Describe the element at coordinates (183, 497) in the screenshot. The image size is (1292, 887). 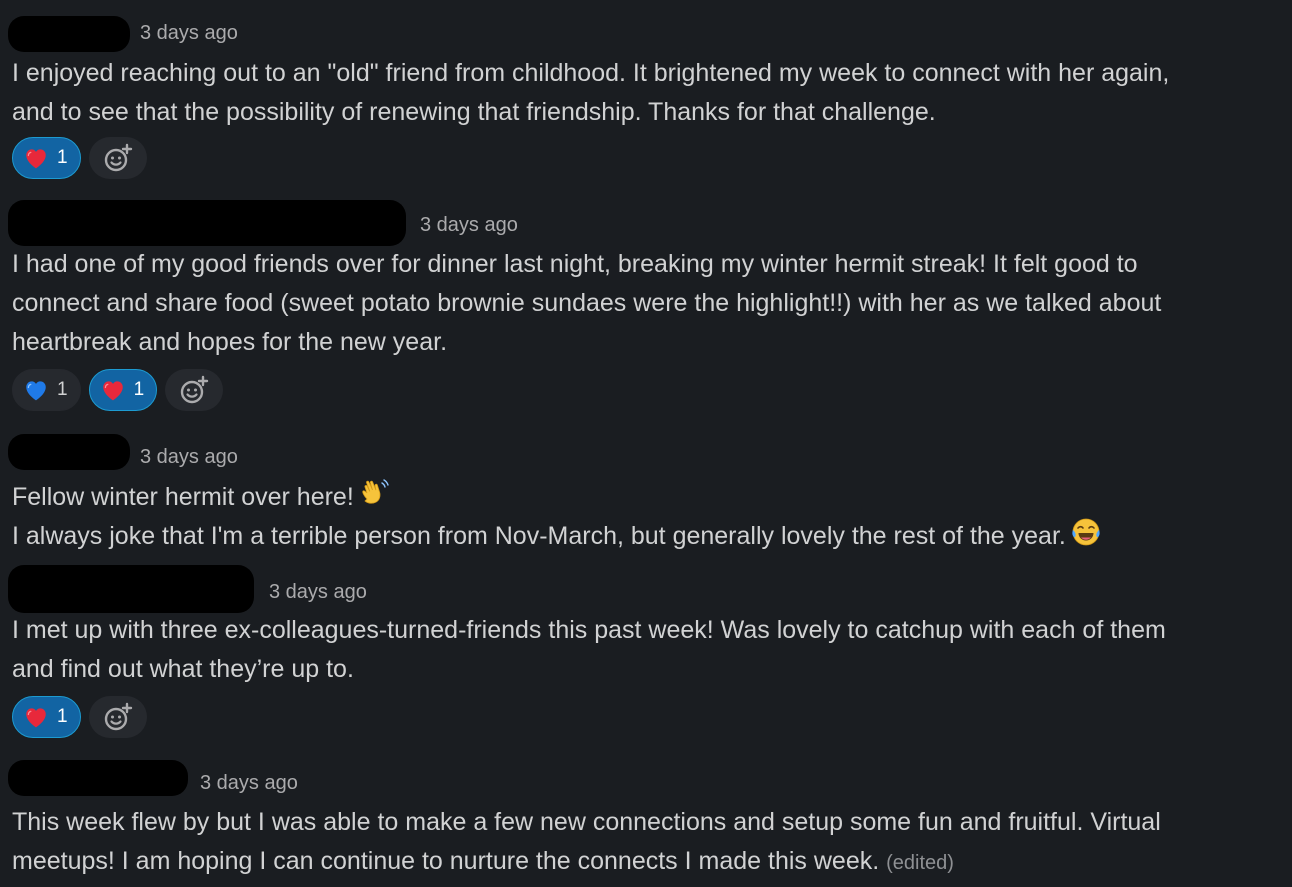
I see `message-line-text: Fellow winter hermit over here!` at that location.